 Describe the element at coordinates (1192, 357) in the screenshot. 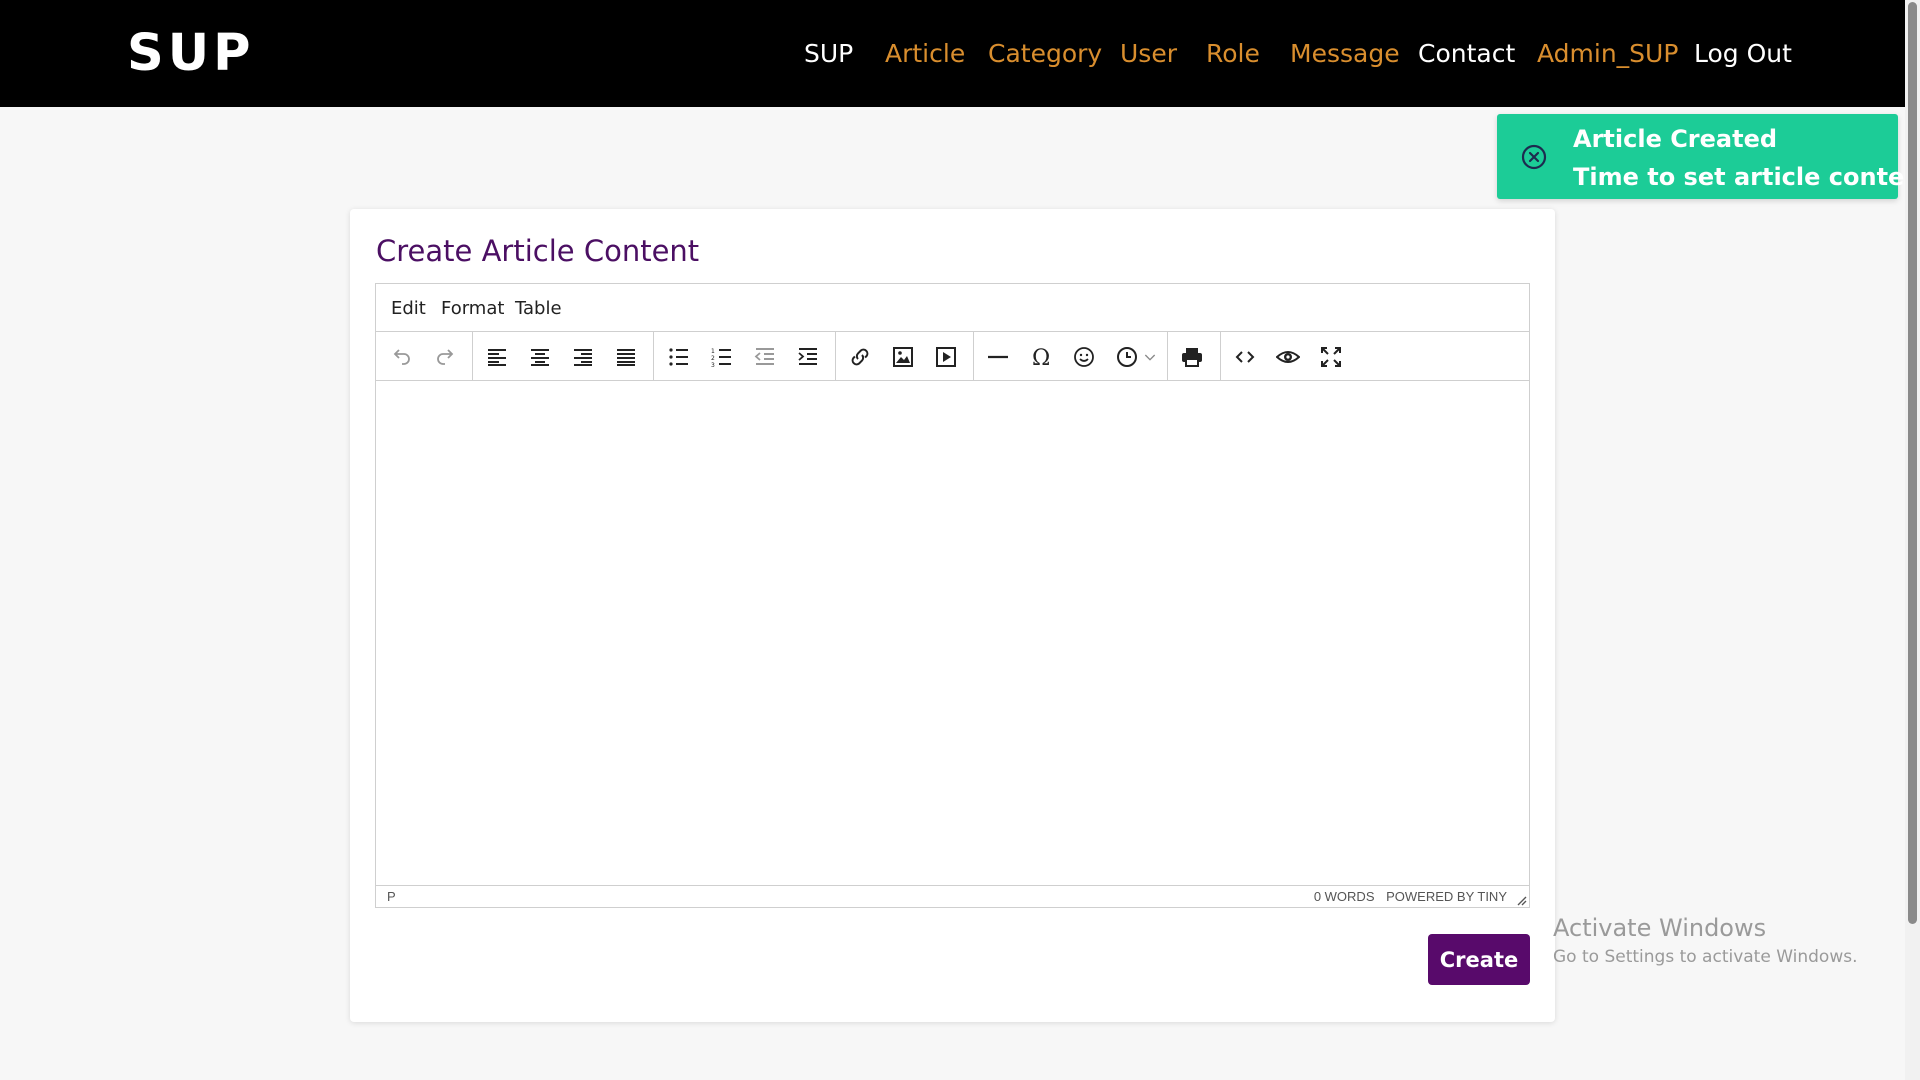

I see `print-icon` at that location.